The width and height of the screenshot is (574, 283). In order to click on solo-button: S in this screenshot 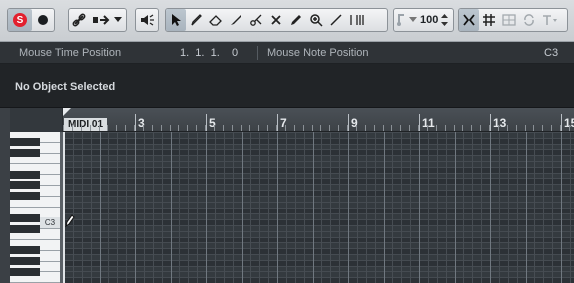, I will do `click(20, 20)`.